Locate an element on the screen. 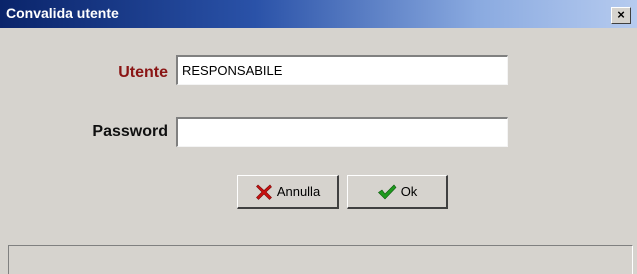 The height and width of the screenshot is (274, 637). title-bar: Convalida utente × is located at coordinates (318, 14).